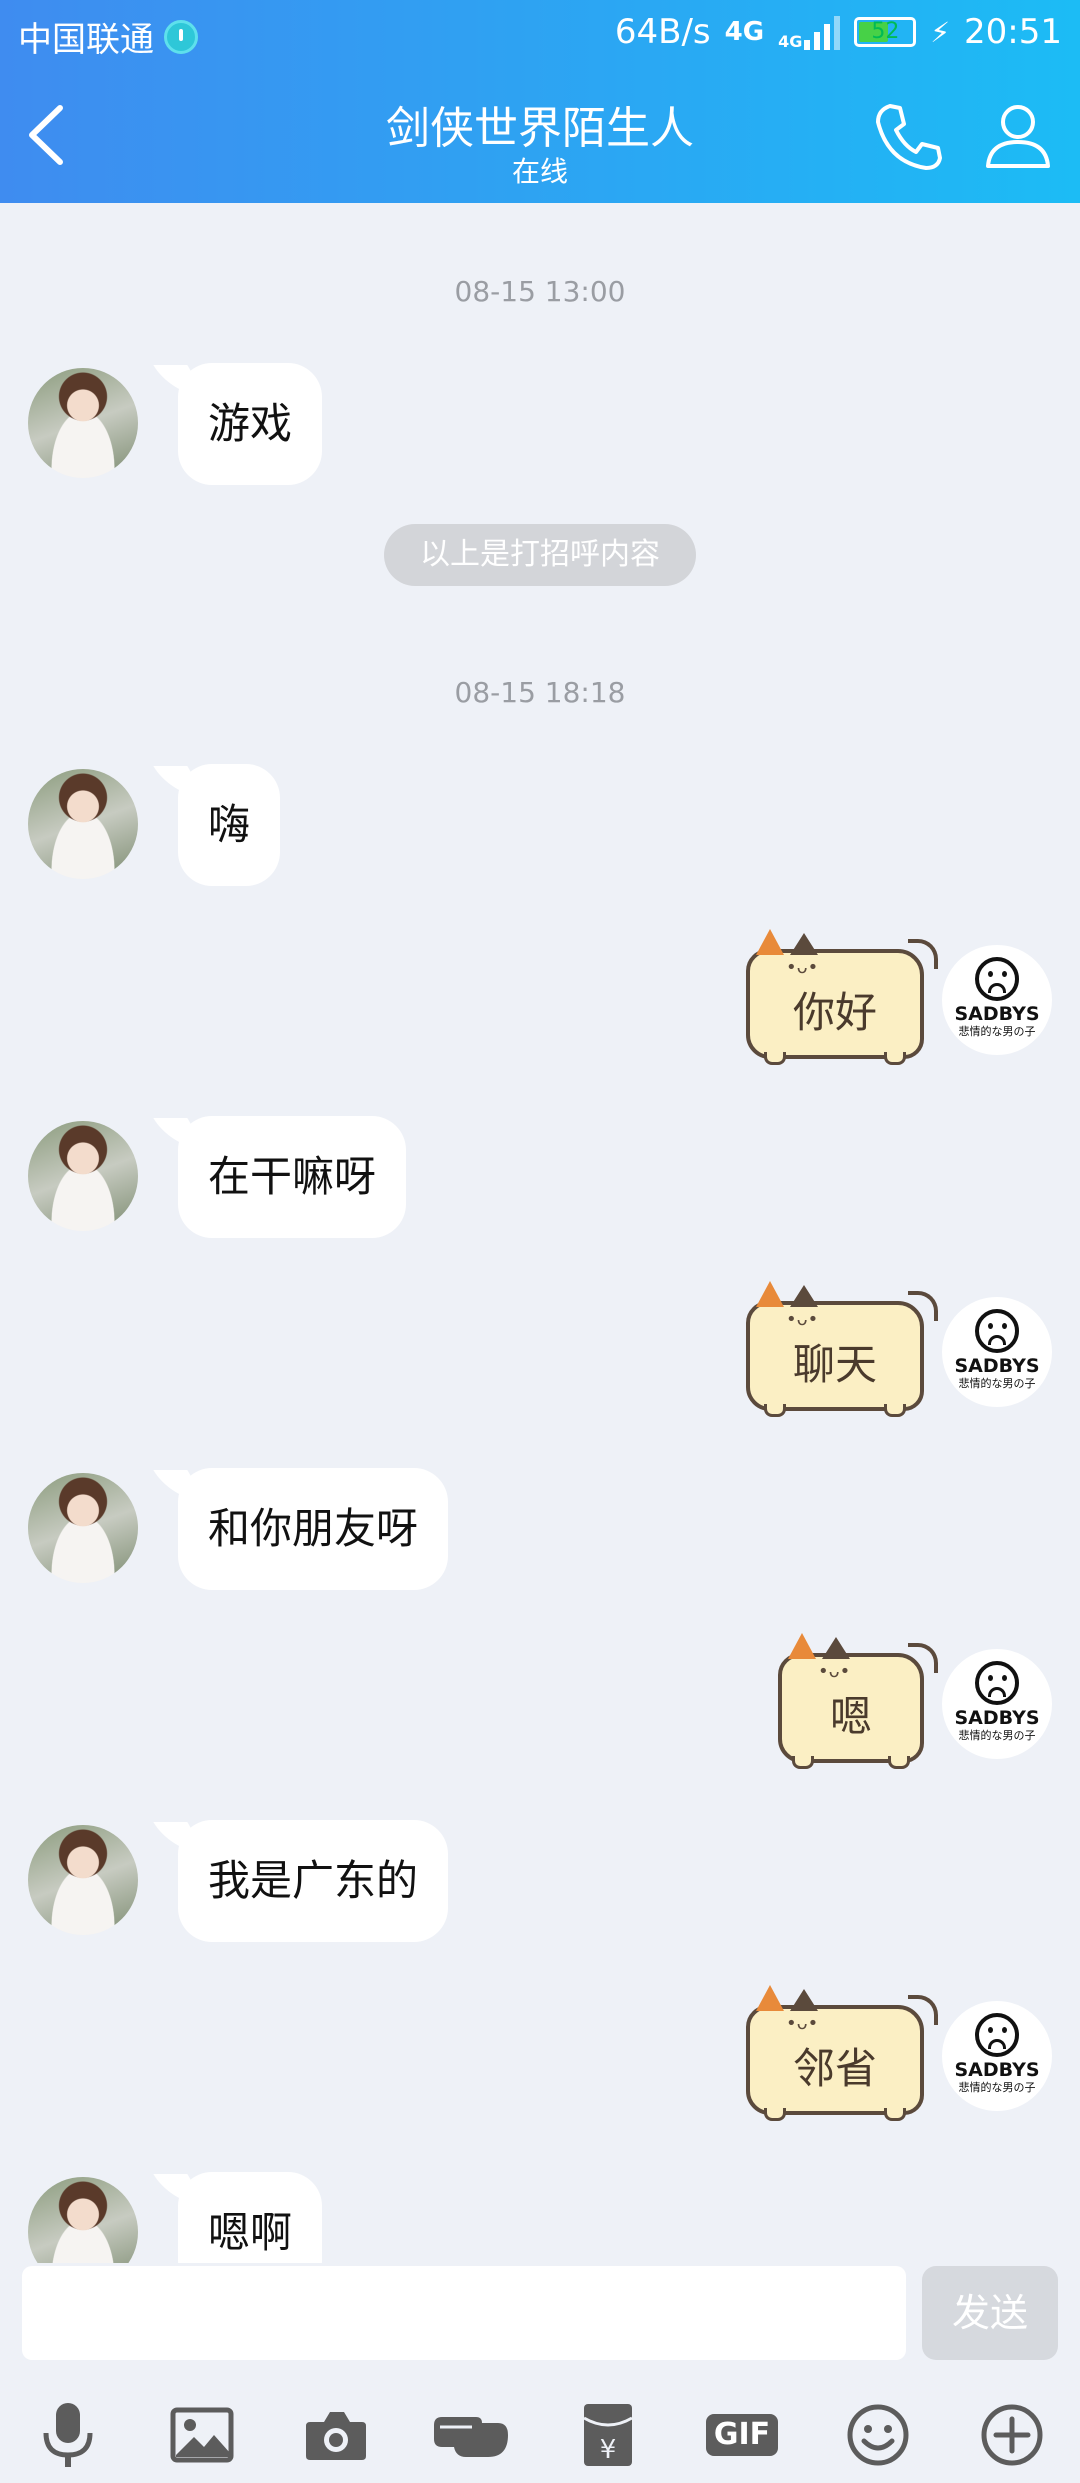 This screenshot has width=1080, height=2483. Describe the element at coordinates (540, 291) in the screenshot. I see `timestamp: 08-15 13:00` at that location.